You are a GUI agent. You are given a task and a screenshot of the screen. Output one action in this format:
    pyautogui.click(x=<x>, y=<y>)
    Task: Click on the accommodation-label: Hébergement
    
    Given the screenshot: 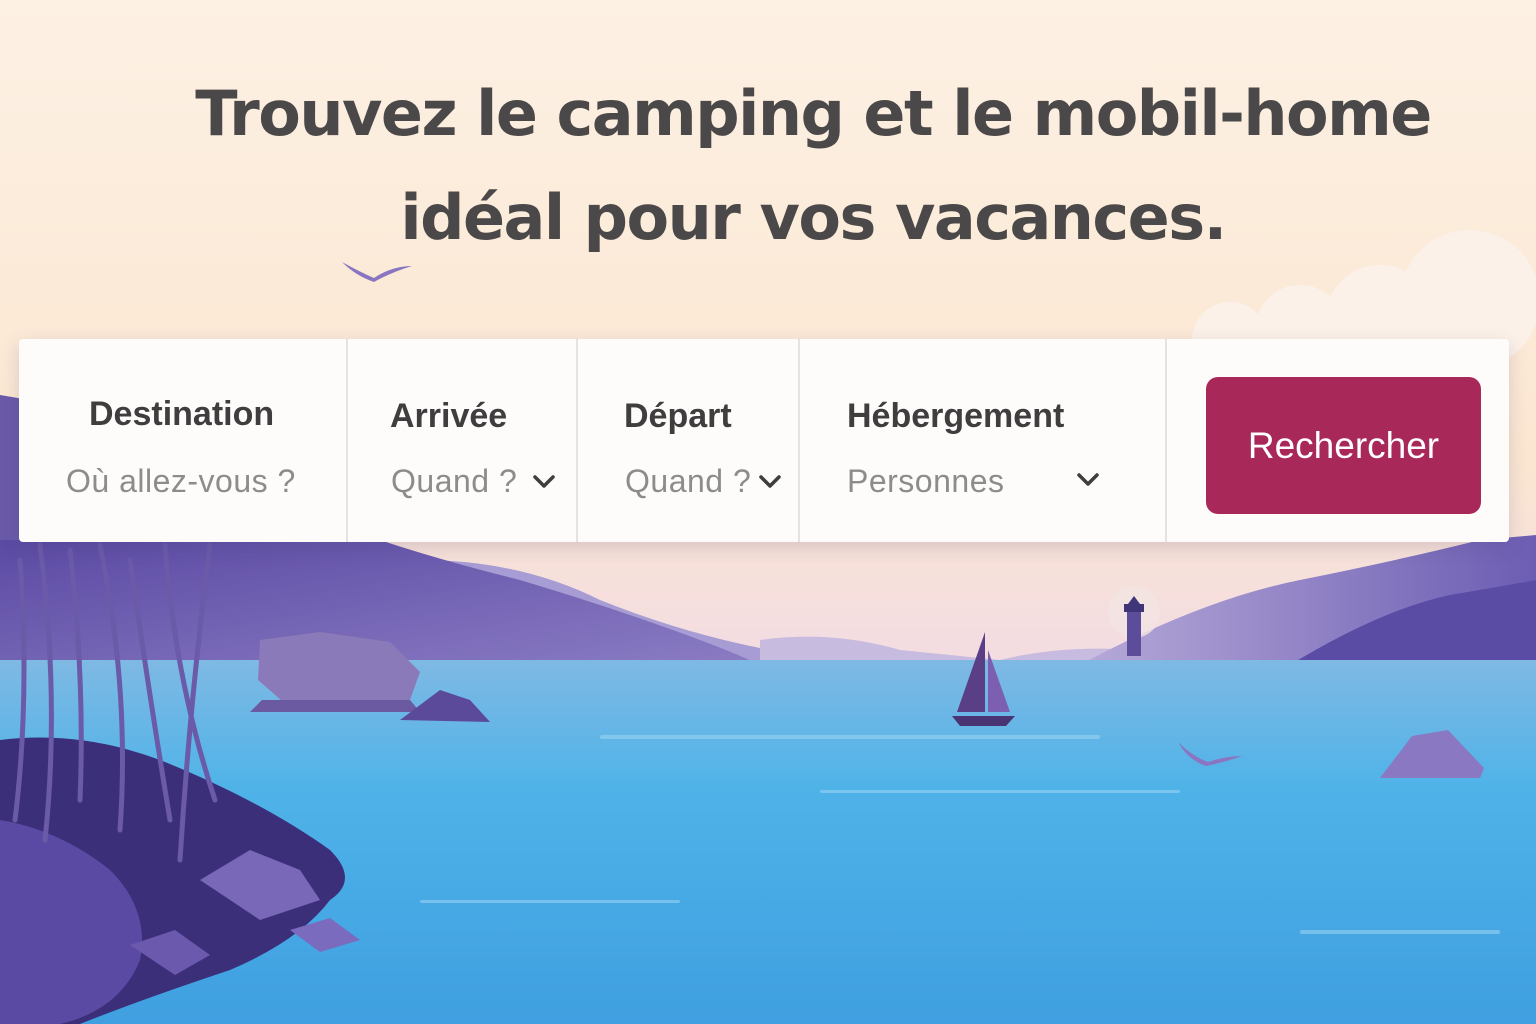 What is the action you would take?
    pyautogui.click(x=956, y=416)
    